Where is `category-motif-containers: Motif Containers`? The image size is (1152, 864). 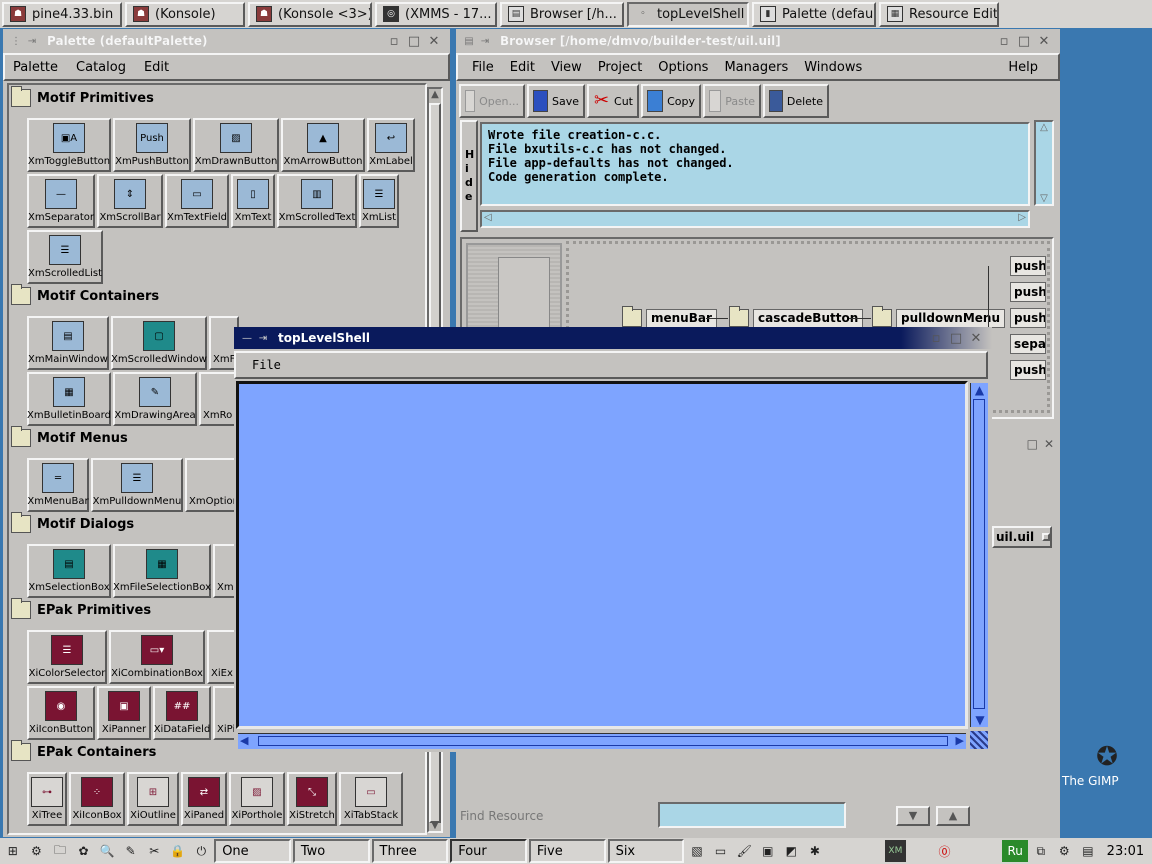
category-motif-containers: Motif Containers is located at coordinates (217, 295).